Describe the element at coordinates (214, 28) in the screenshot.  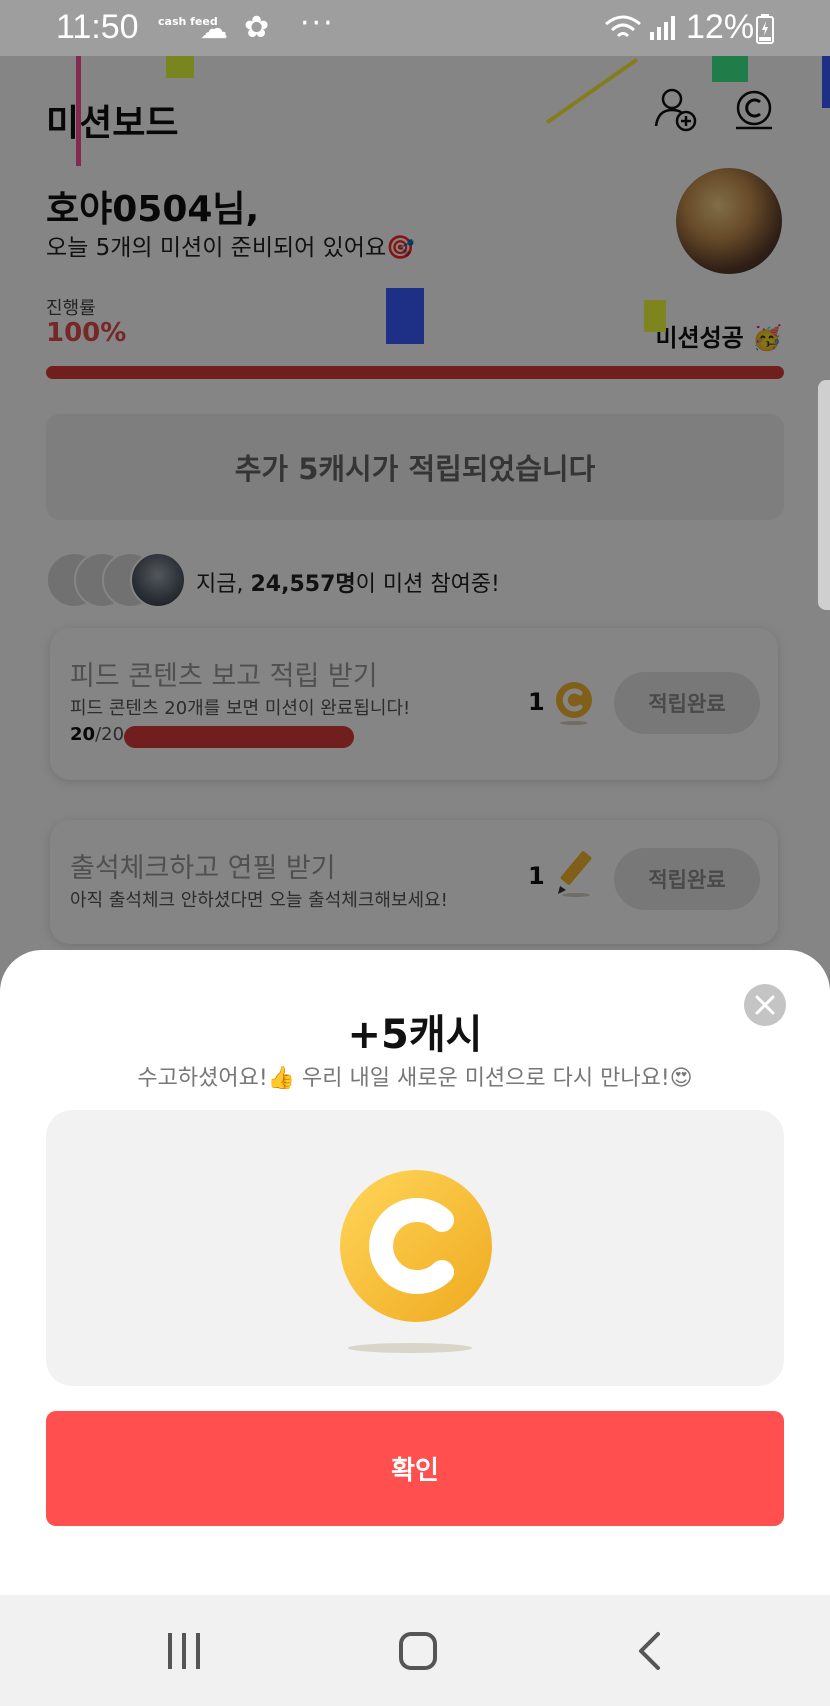
I see `cloud-icon: ☁` at that location.